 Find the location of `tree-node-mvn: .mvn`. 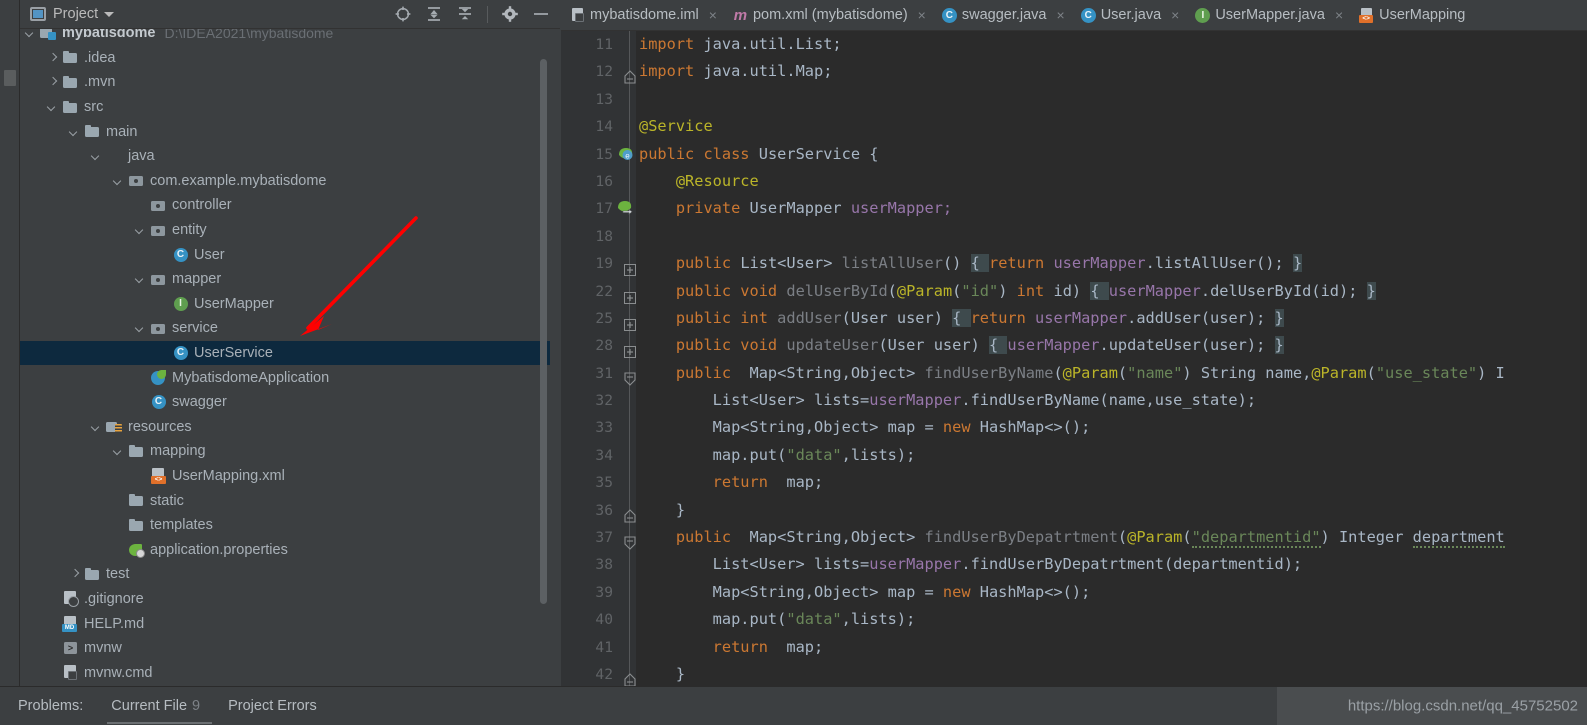

tree-node-mvn: .mvn is located at coordinates (285, 82).